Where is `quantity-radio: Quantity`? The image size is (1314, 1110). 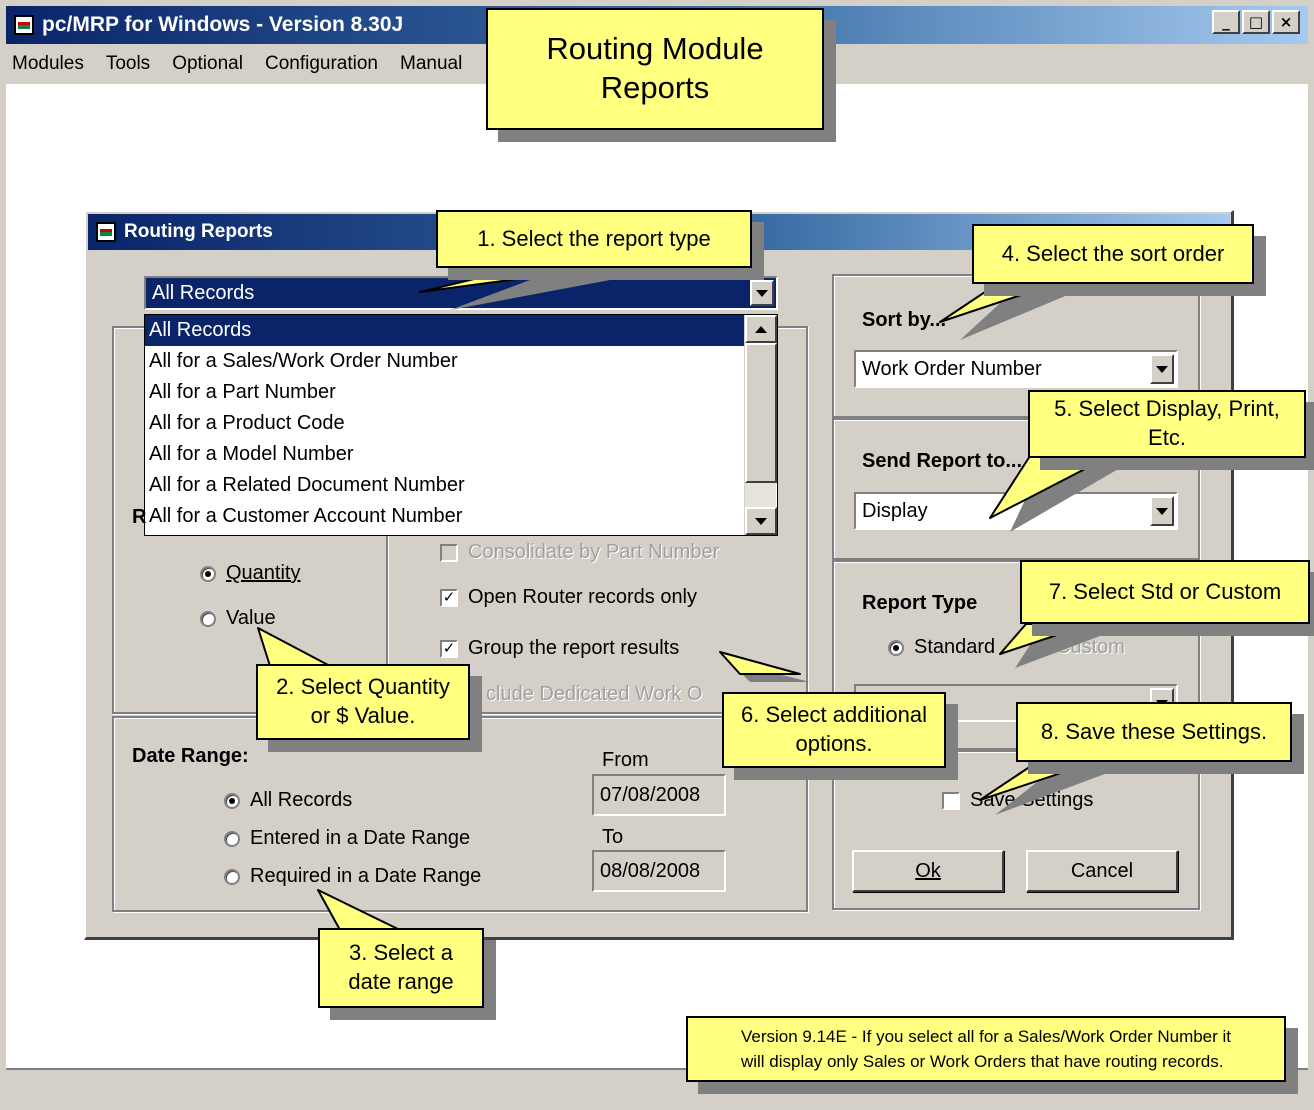
quantity-radio: Quantity is located at coordinates (250, 573).